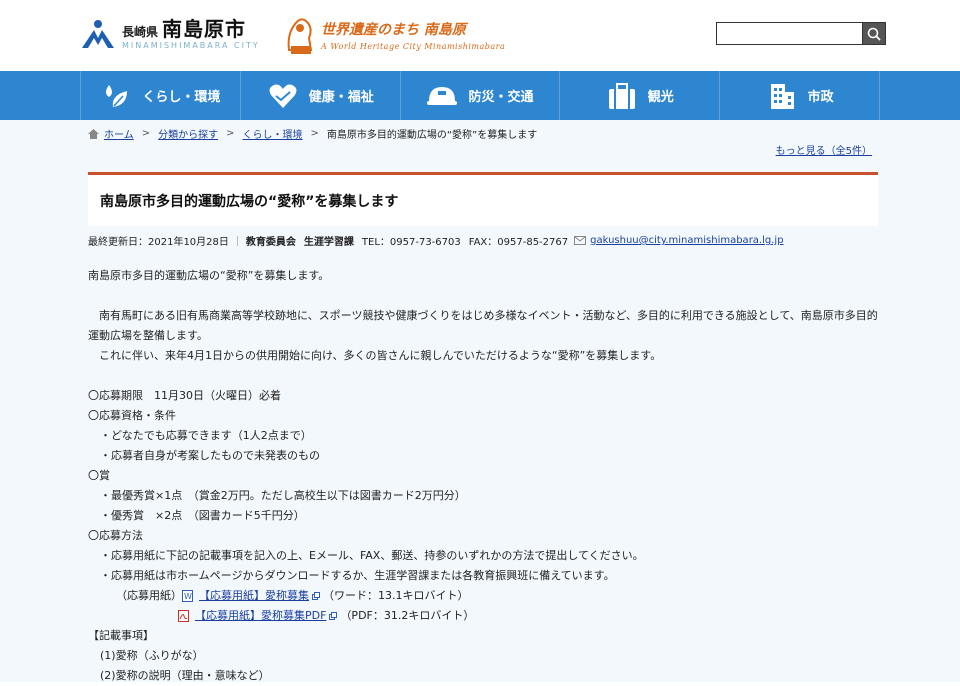  Describe the element at coordinates (98, 34) in the screenshot. I see `city-emblem-icon` at that location.